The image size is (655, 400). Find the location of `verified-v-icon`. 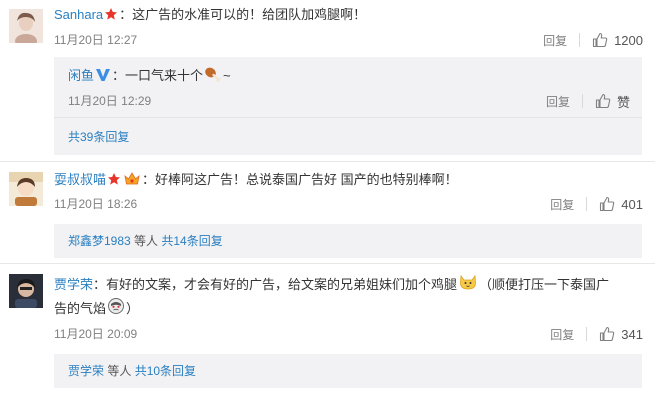

verified-v-icon is located at coordinates (103, 75).